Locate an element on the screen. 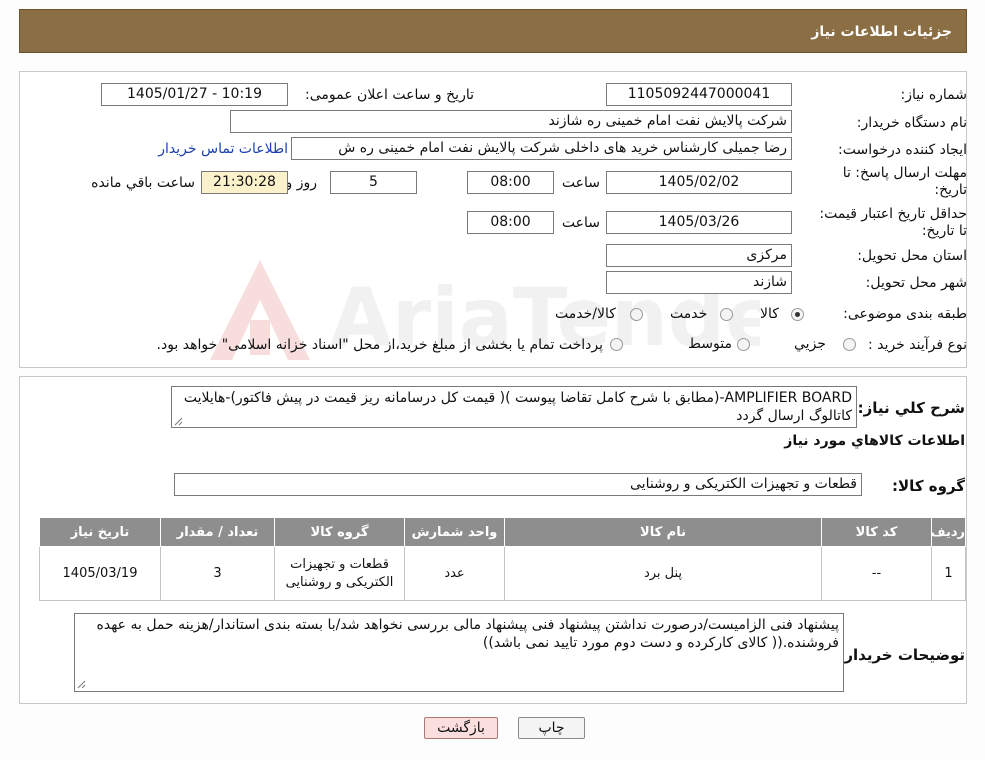 This screenshot has height=760, width=985. province-field: مرکزی is located at coordinates (699, 255).